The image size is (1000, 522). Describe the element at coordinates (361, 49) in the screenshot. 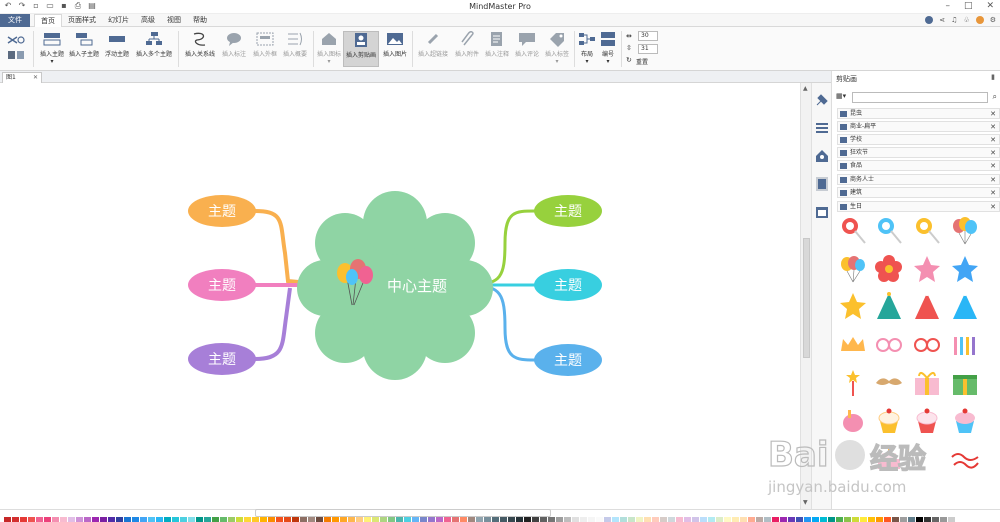

I see `insert-clipart-button: 插入剪贴画` at that location.